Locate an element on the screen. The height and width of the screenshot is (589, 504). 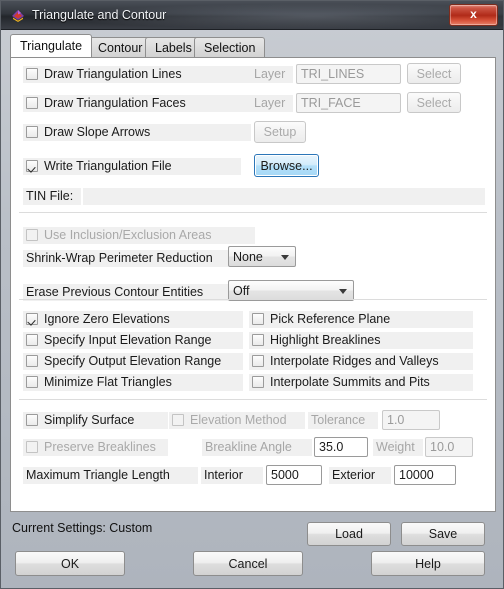
draw-triangulation-lines-checkbox is located at coordinates (32, 74).